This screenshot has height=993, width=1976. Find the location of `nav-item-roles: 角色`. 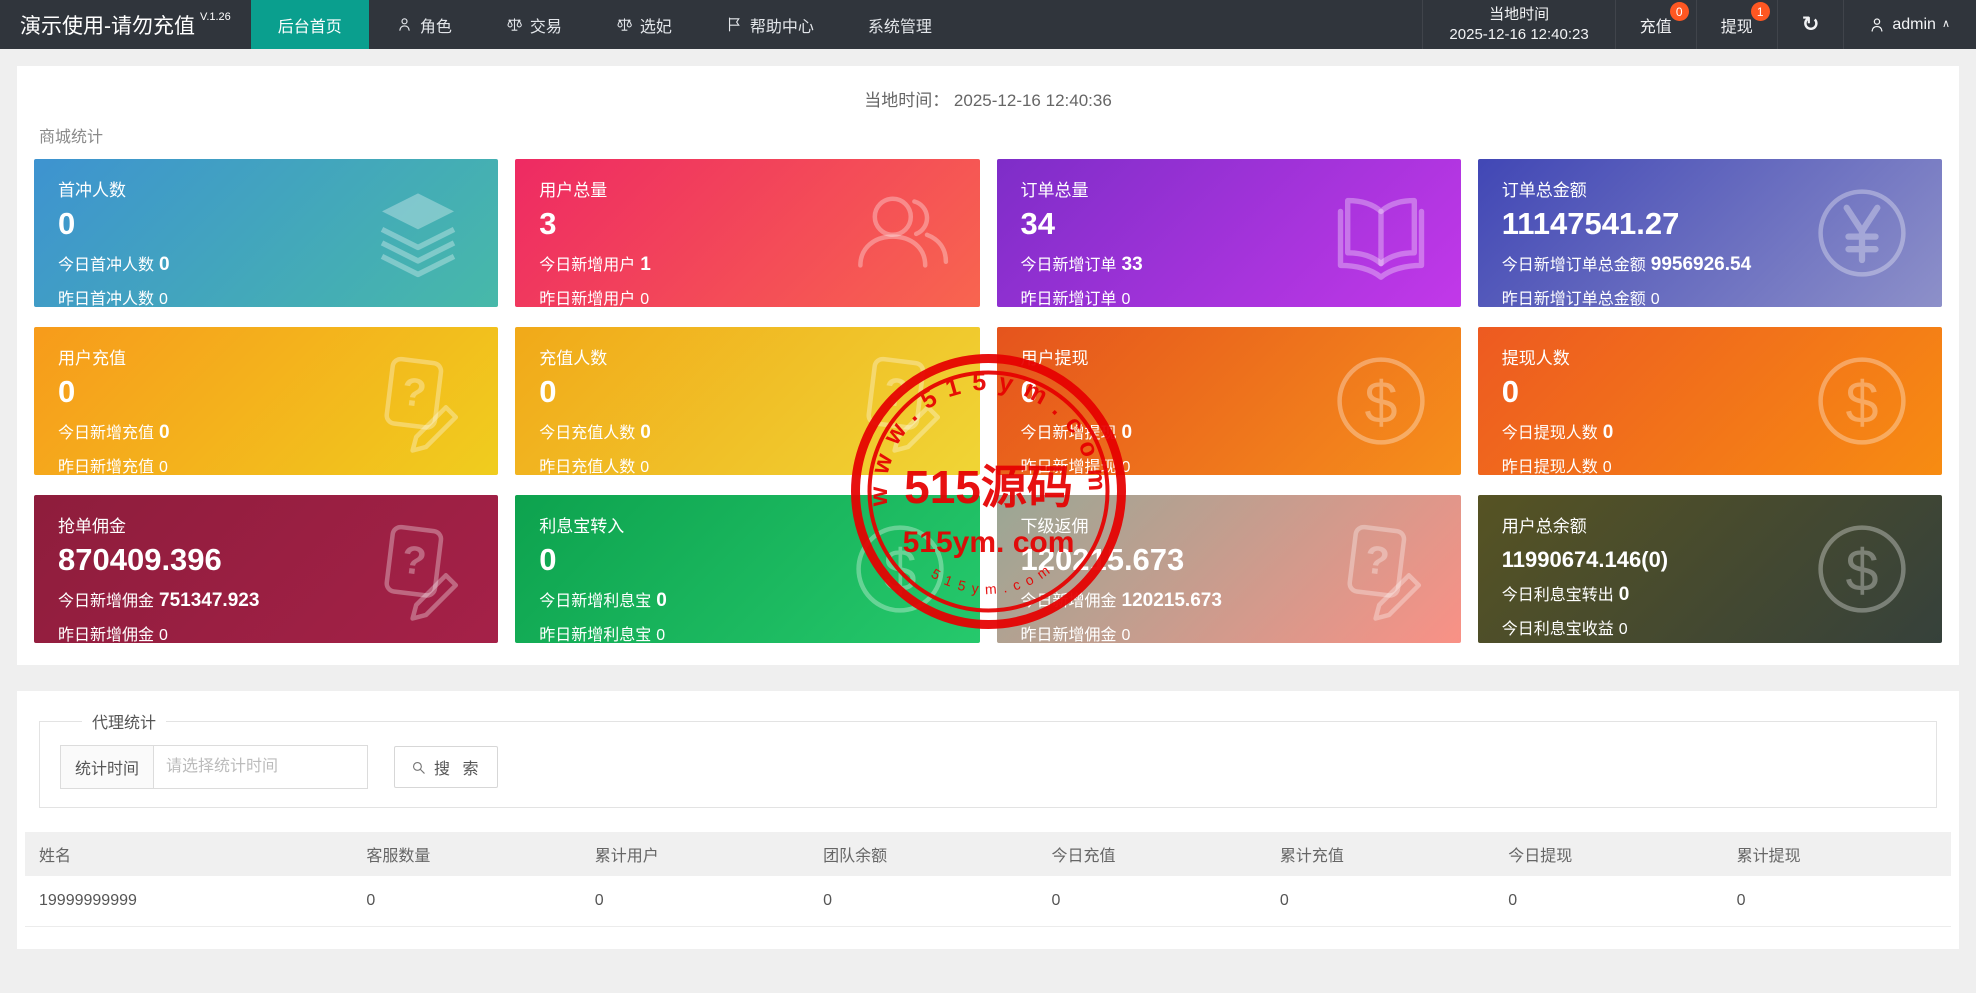

nav-item-roles: 角色 is located at coordinates (424, 24).